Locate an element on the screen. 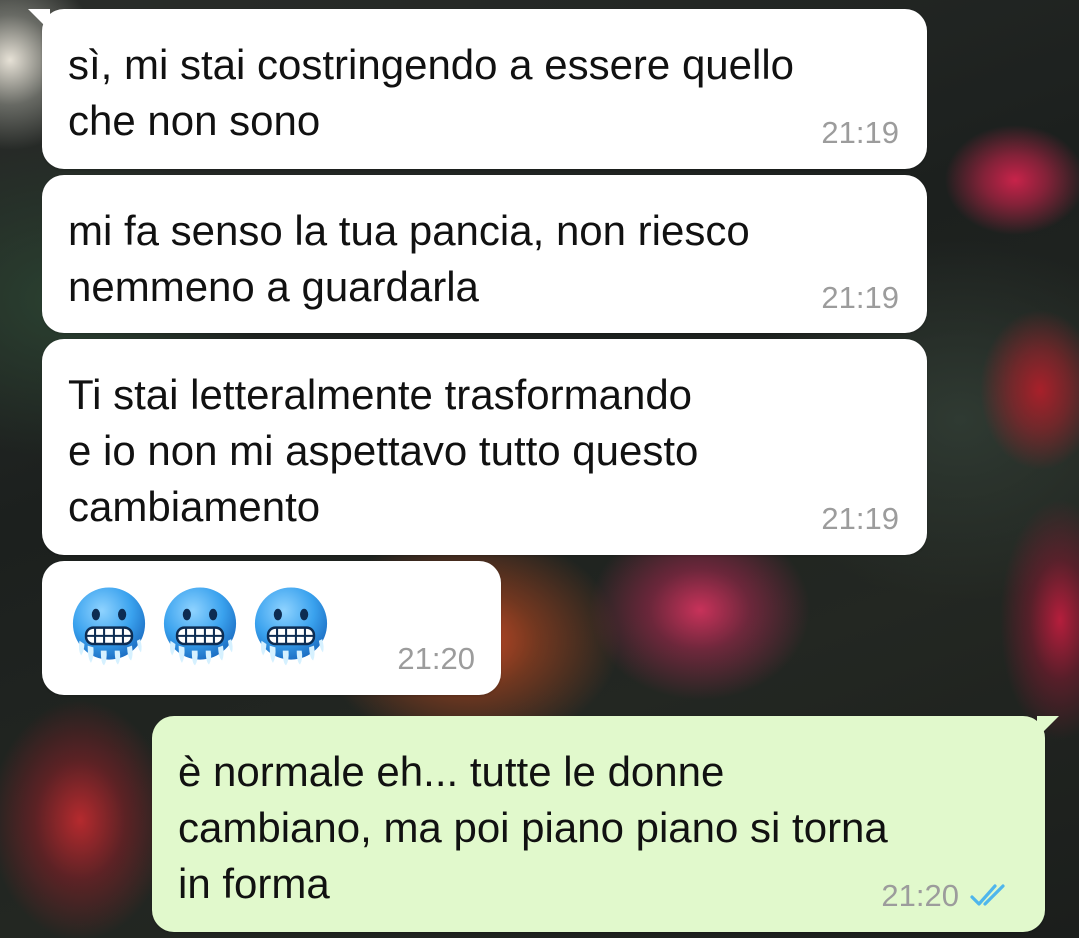 Image resolution: width=1079 pixels, height=938 pixels. incoming-emoji-message: 21:20 is located at coordinates (271, 628).